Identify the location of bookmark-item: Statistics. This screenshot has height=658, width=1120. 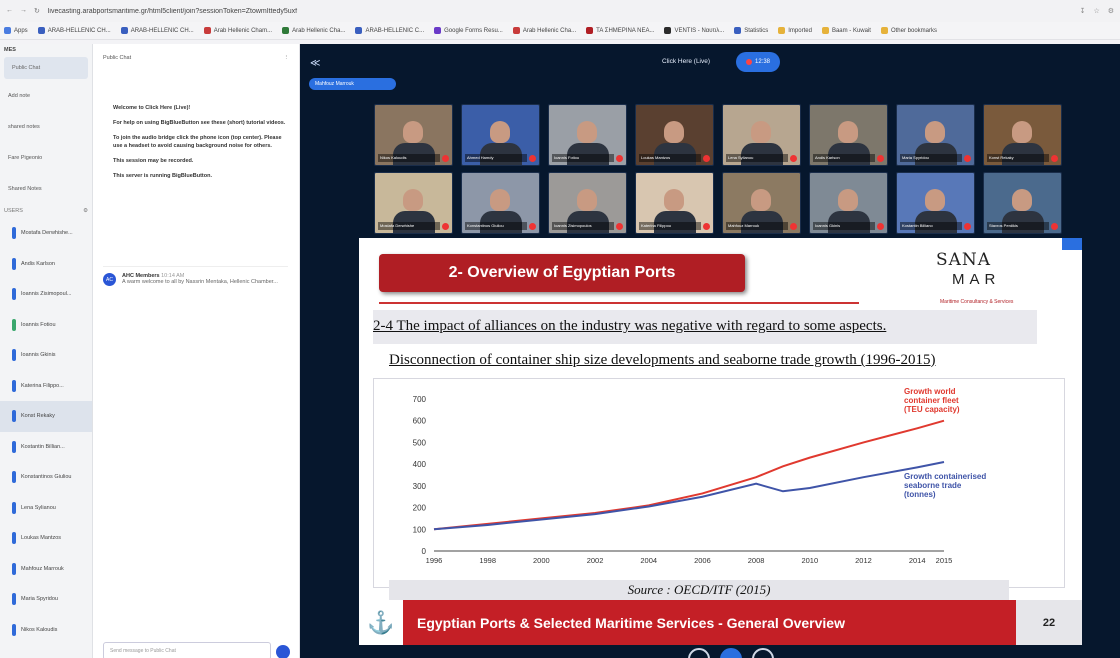
(751, 30).